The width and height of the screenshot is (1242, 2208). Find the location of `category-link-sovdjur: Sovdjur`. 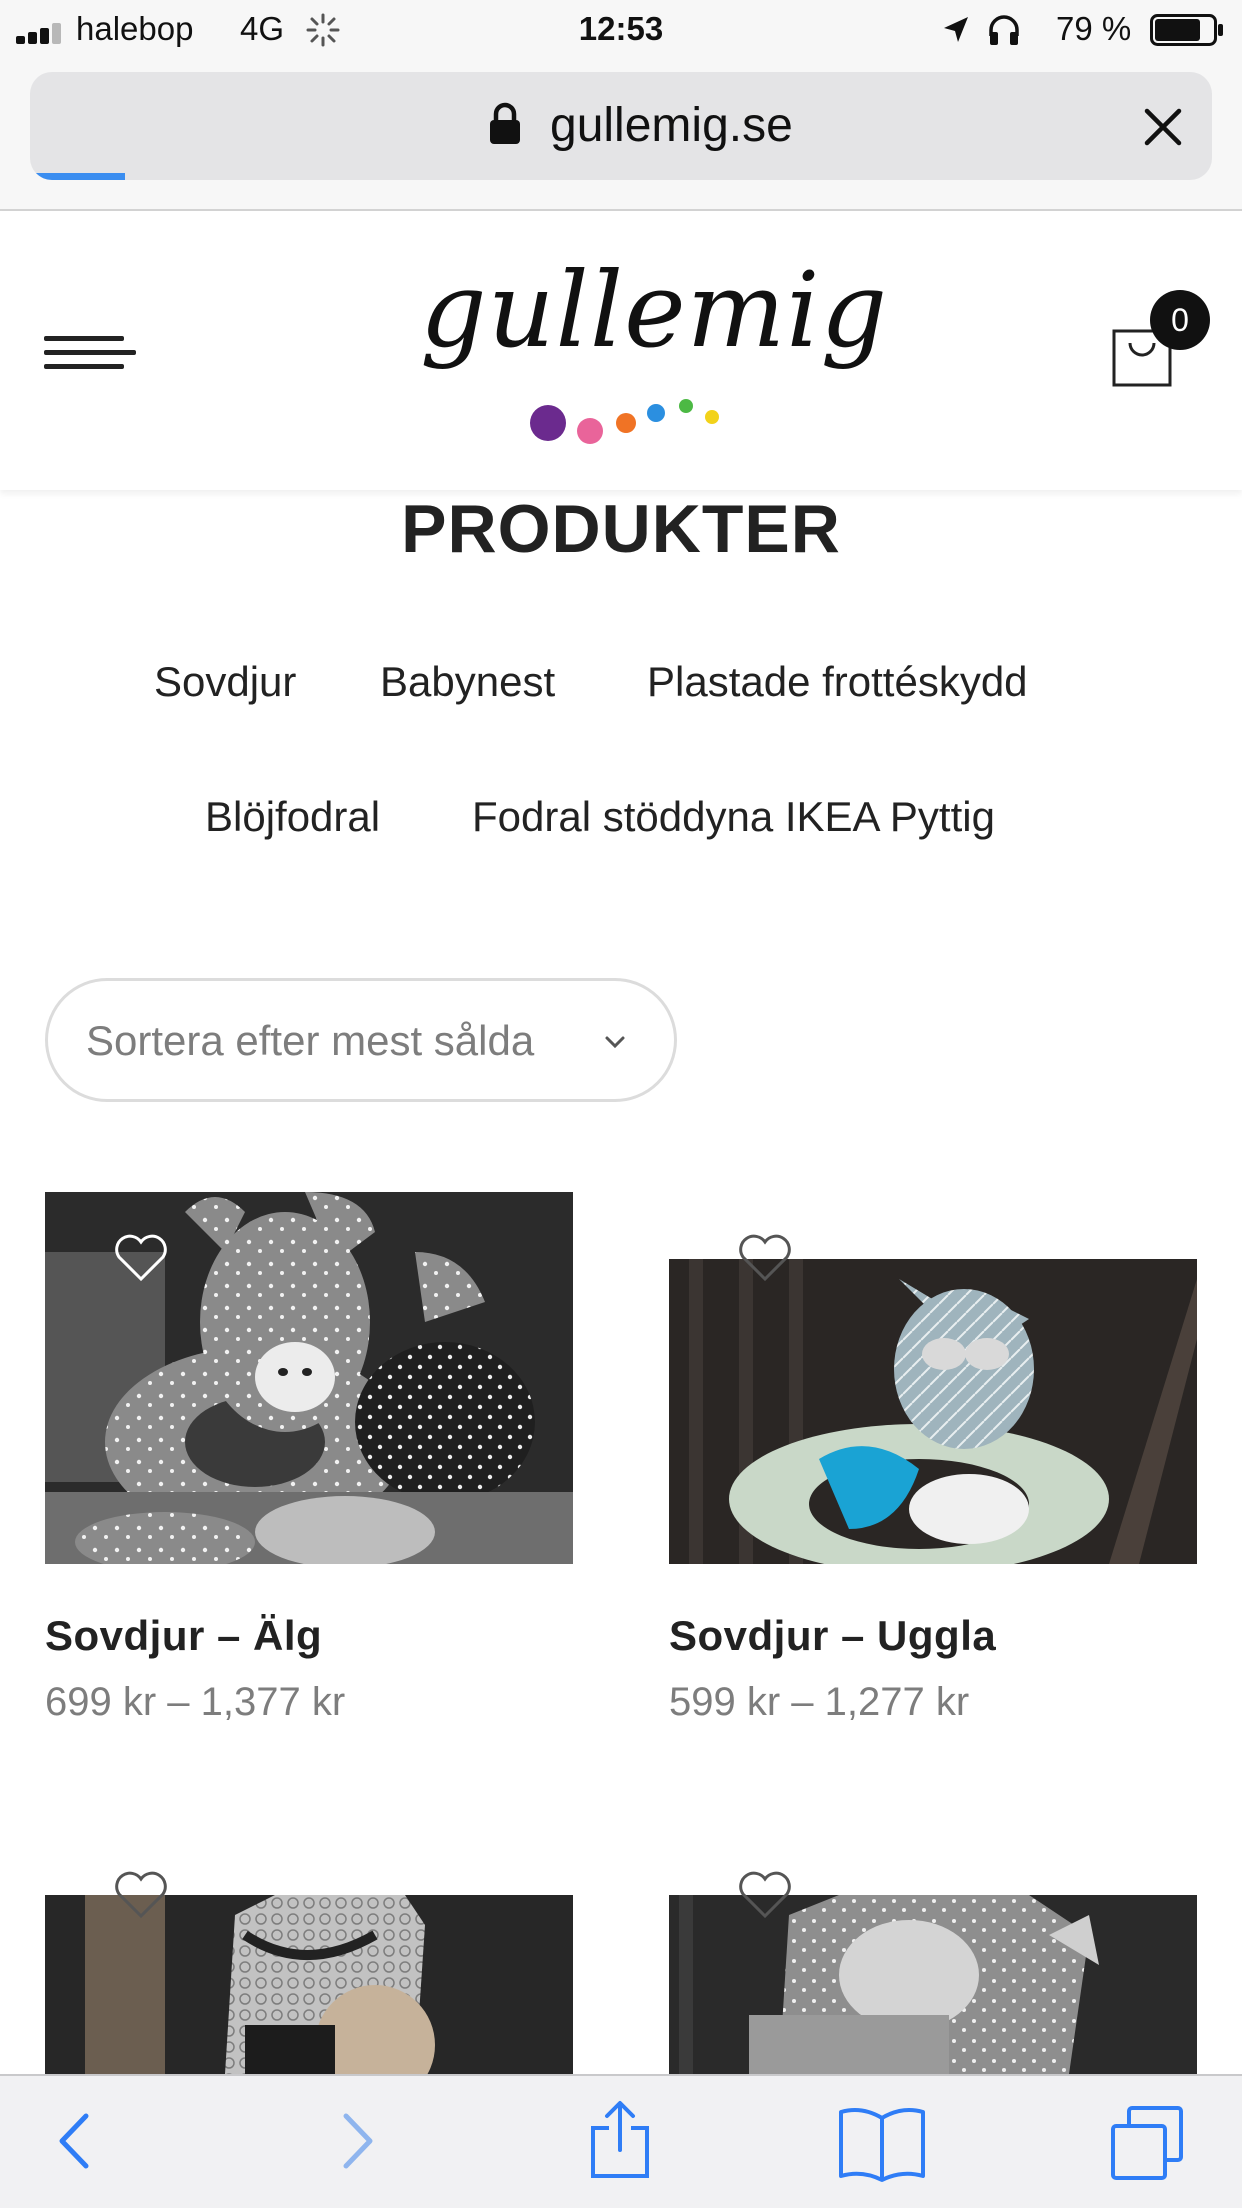

category-link-sovdjur: Sovdjur is located at coordinates (225, 682).